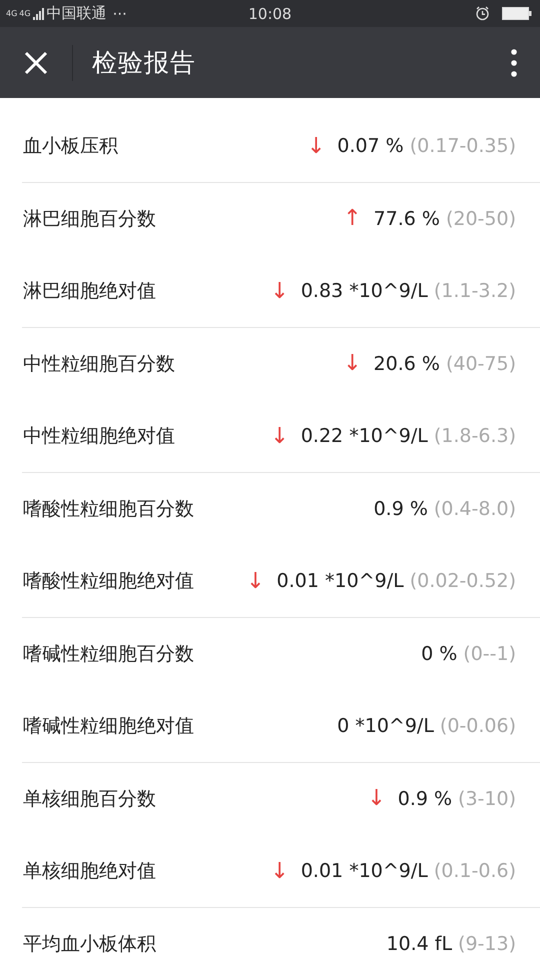  Describe the element at coordinates (475, 871) in the screenshot. I see `reference-range: (0.1-0.6)` at that location.